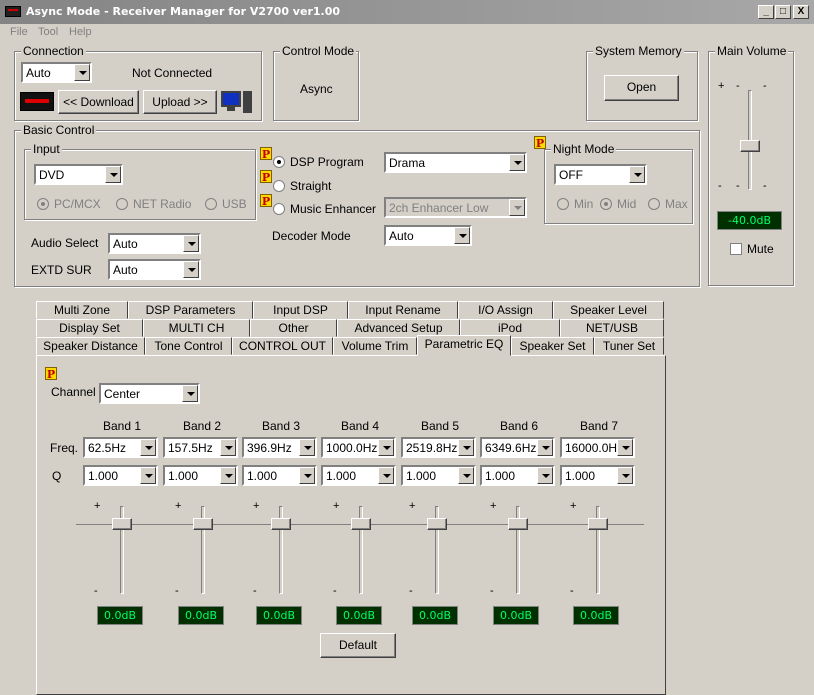 This screenshot has width=814, height=695. I want to click on band-freq-select: 157.5Hz, so click(200, 447).